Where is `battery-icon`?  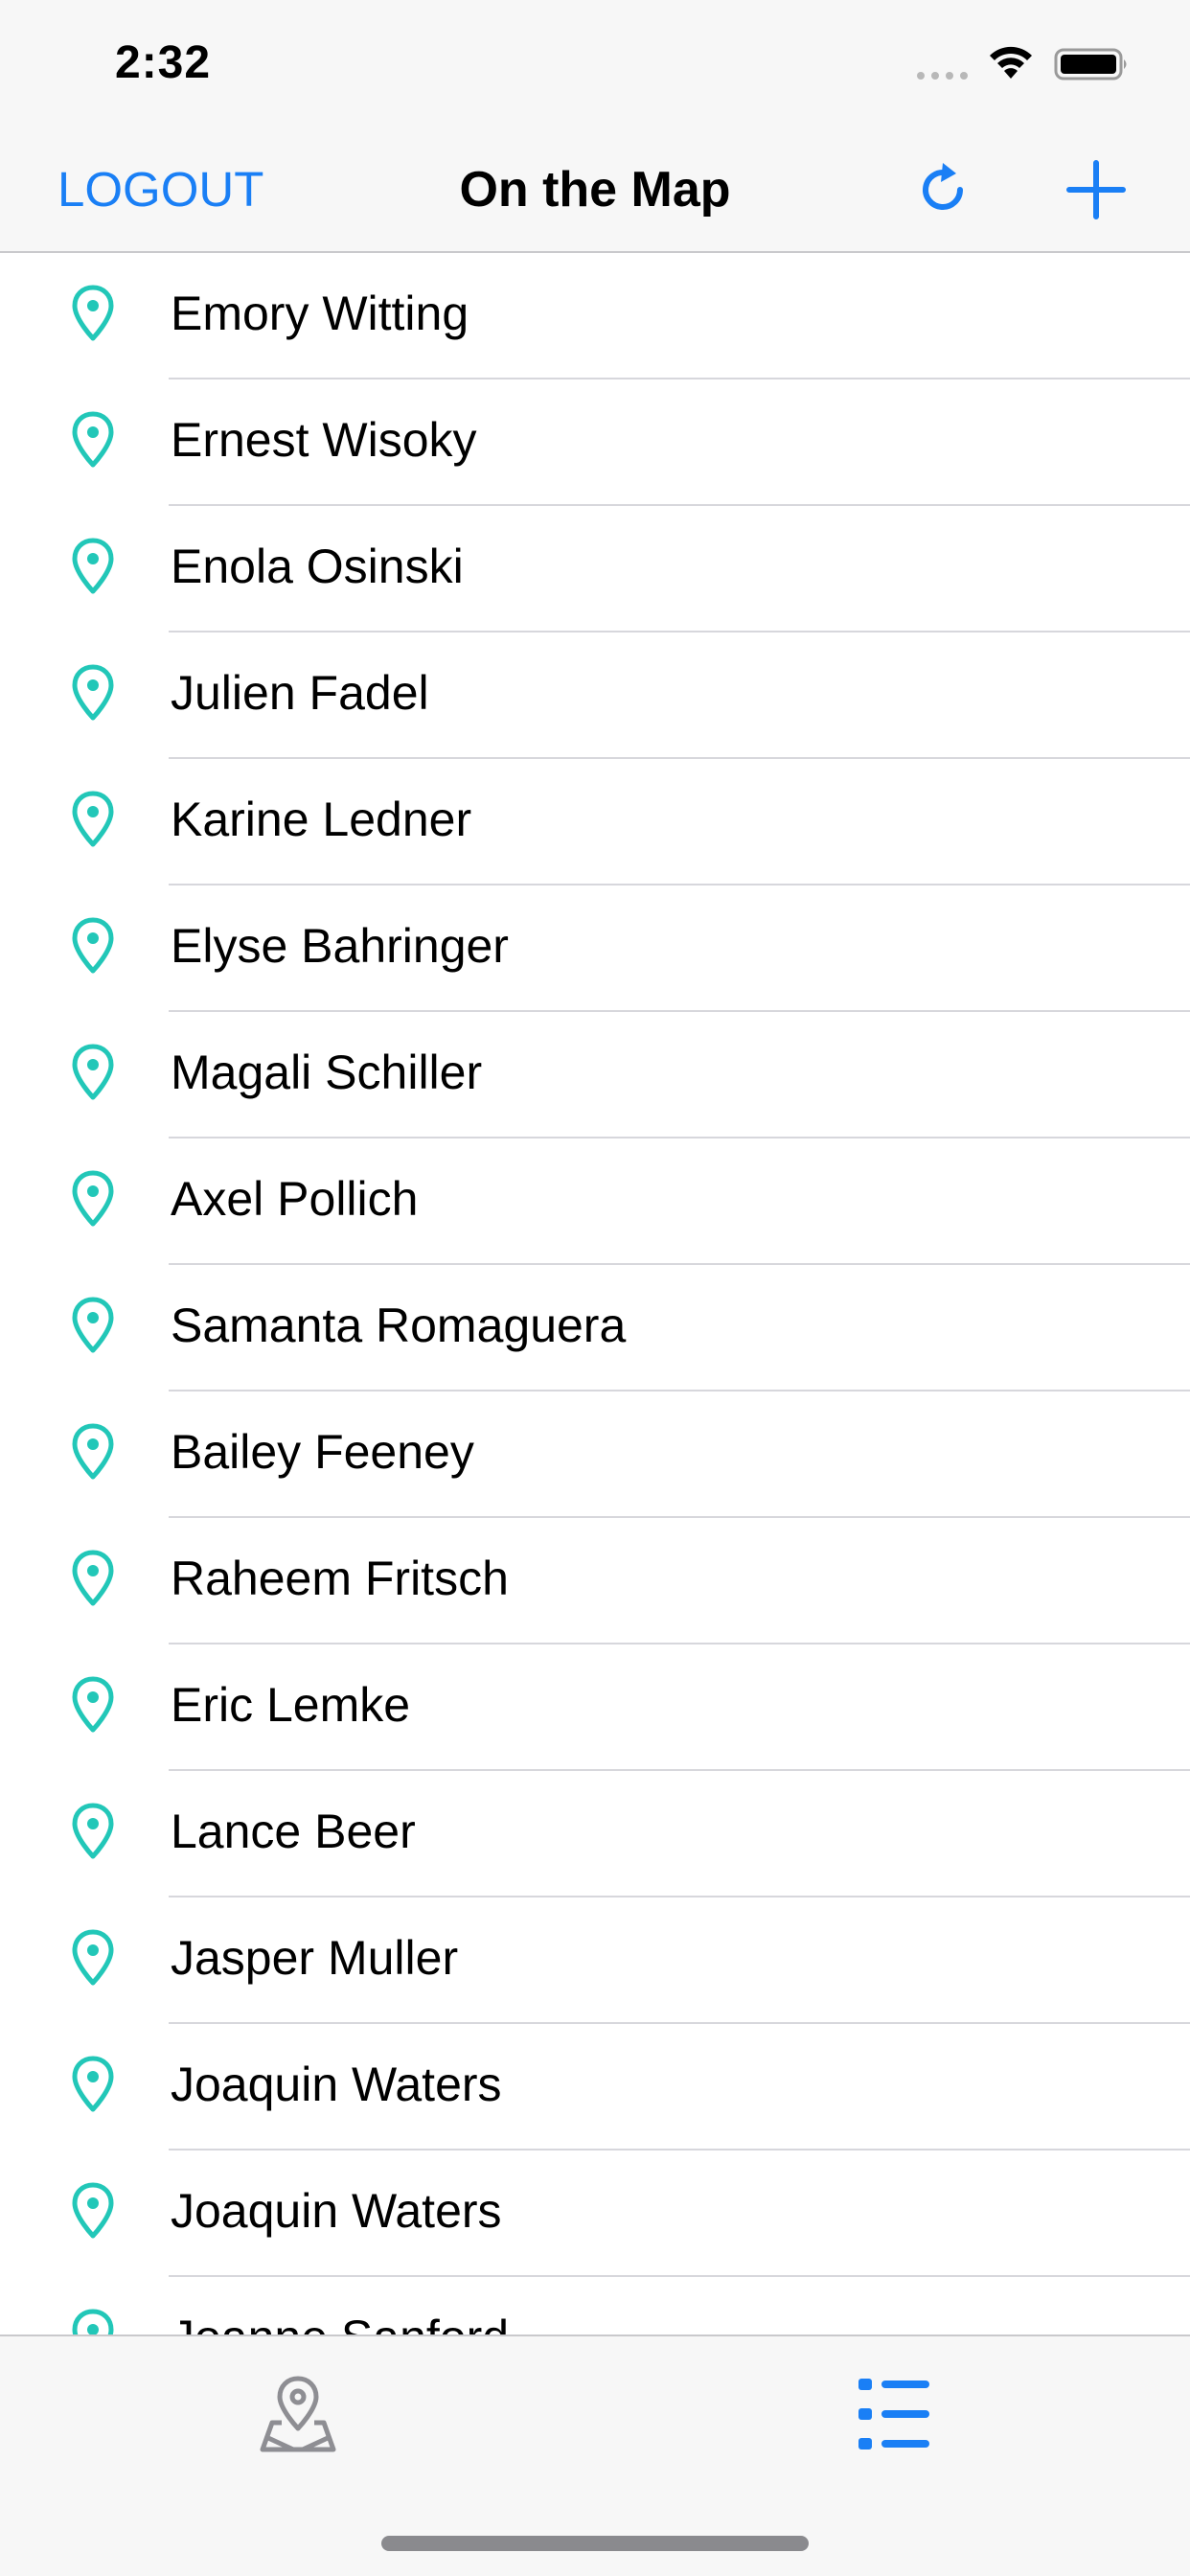 battery-icon is located at coordinates (1091, 64).